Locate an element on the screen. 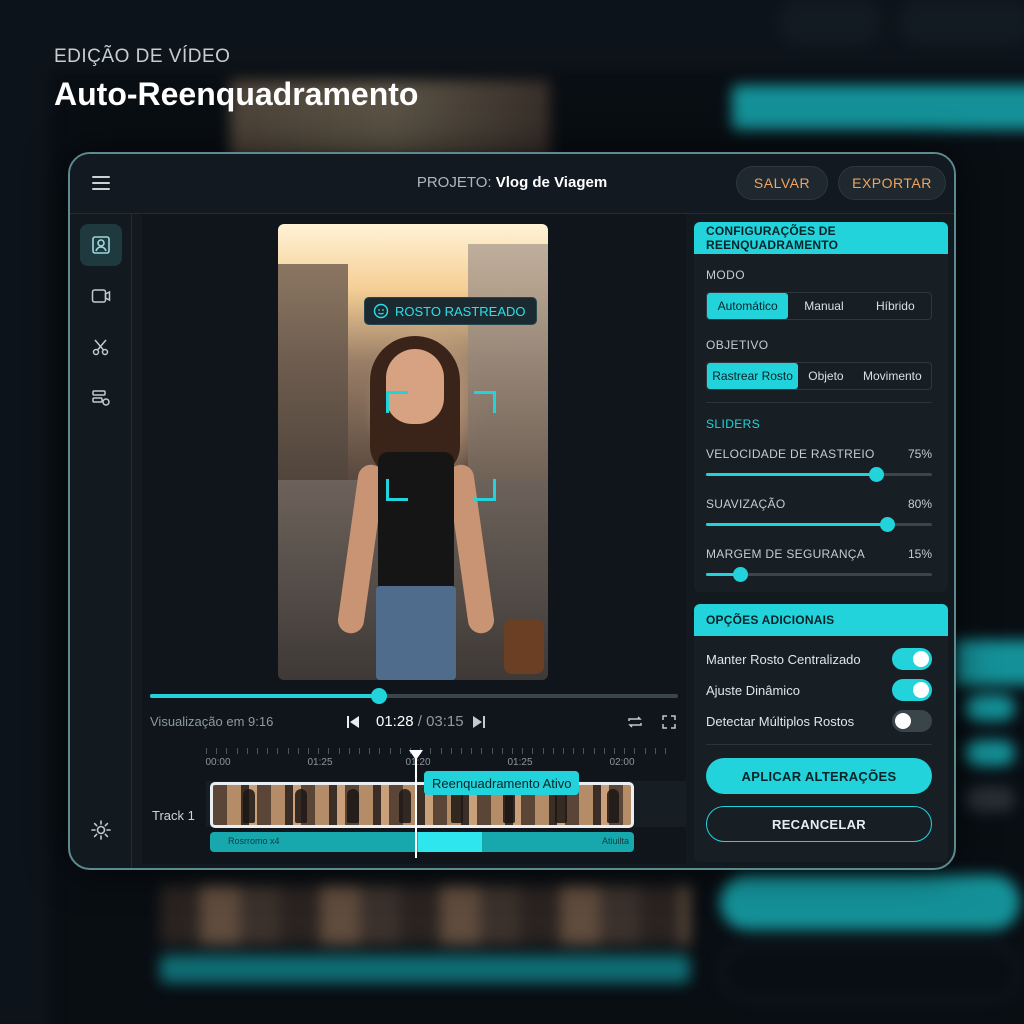 Image resolution: width=1024 pixels, height=1024 pixels. mode-option-manual: Manual is located at coordinates (823, 306).